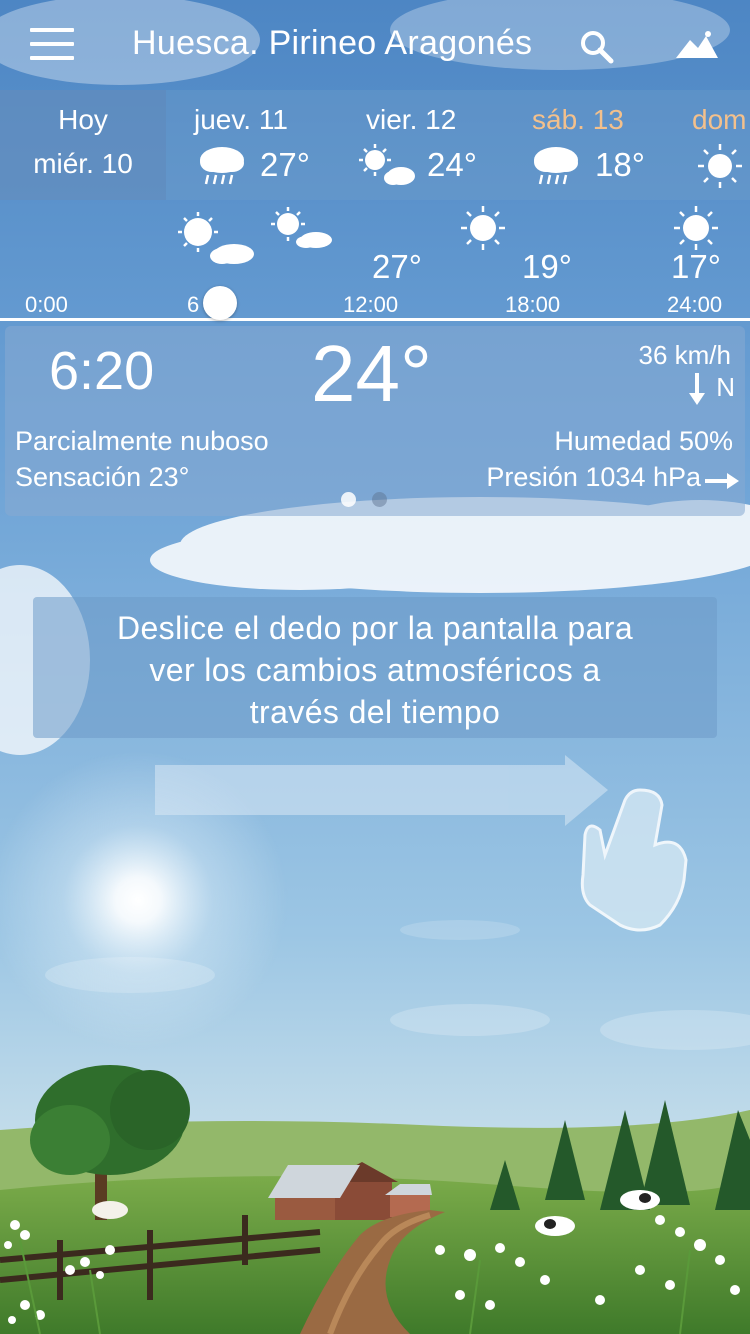 This screenshot has width=750, height=1334. Describe the element at coordinates (375, 319) in the screenshot. I see `timeline-track` at that location.